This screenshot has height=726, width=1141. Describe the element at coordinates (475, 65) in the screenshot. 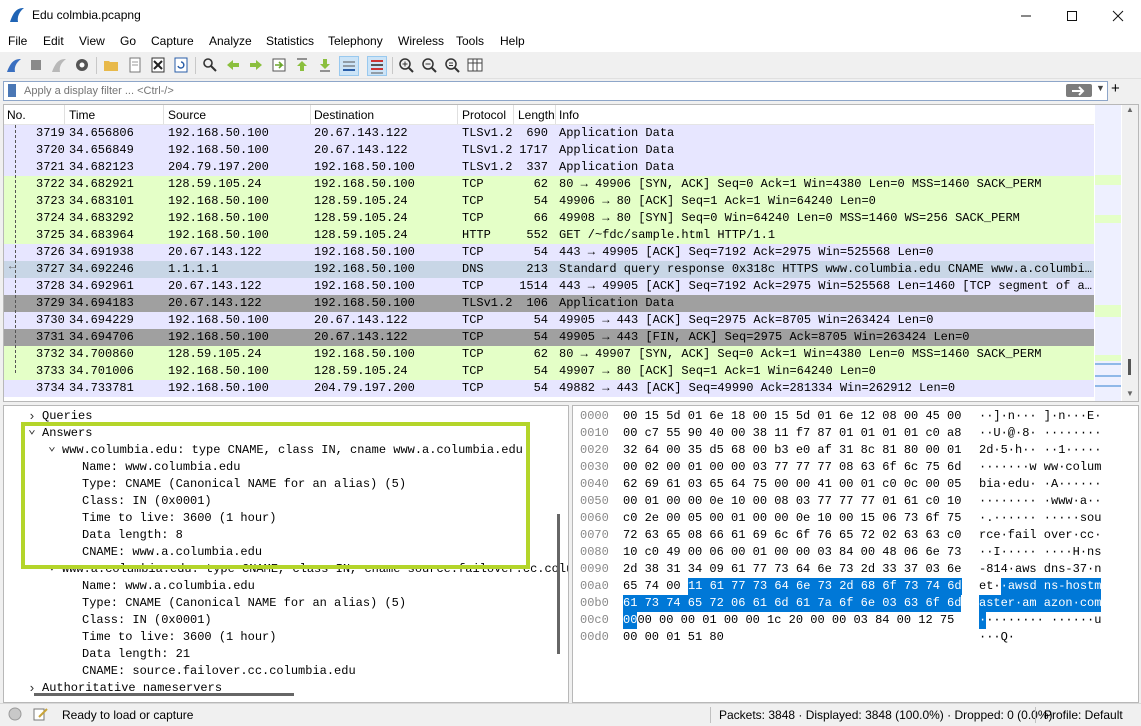

I see `resize-columns-button` at that location.